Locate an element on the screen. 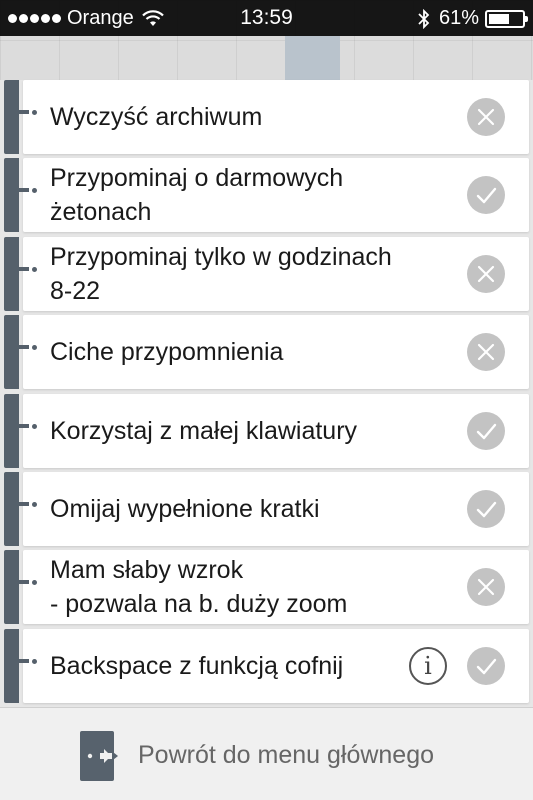 Image resolution: width=533 pixels, height=800 pixels. setting-row: Przypominaj o darmowych żetonach is located at coordinates (266, 195).